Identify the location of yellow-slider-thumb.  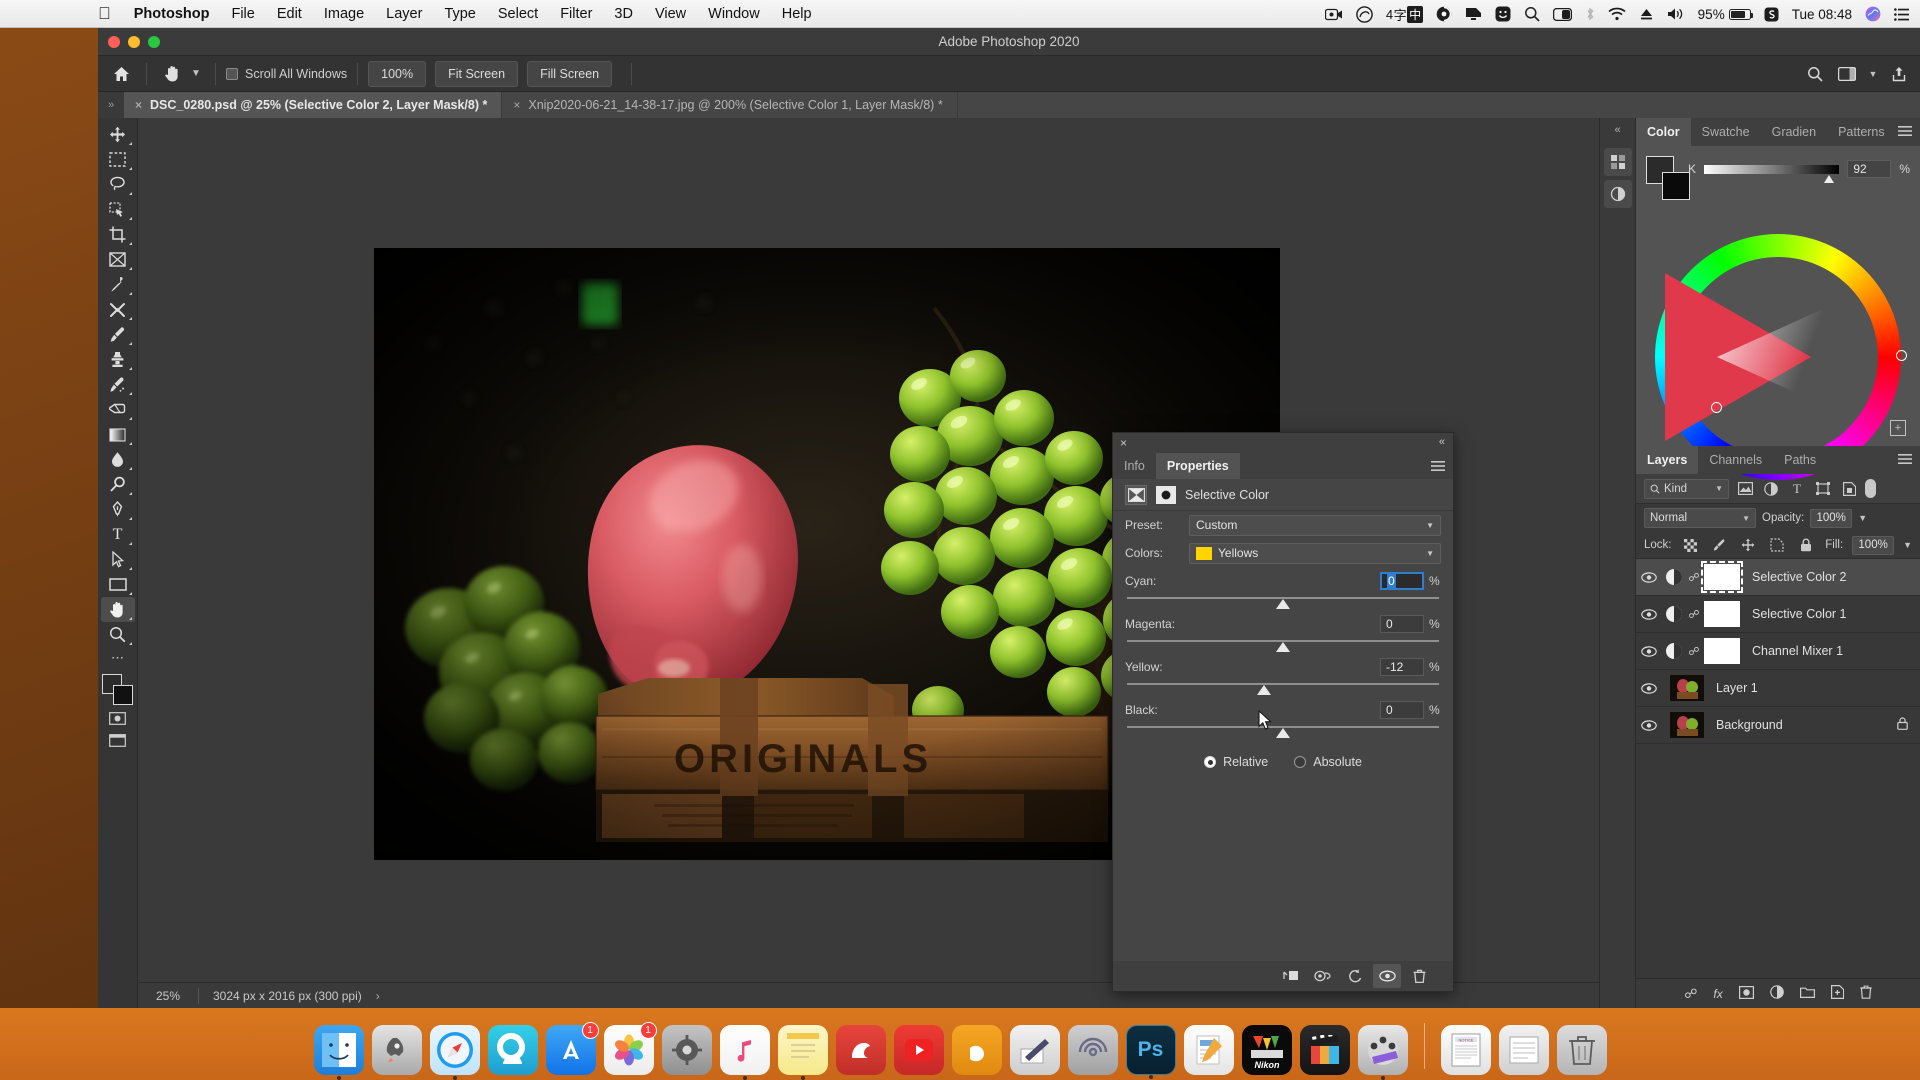
(1264, 690).